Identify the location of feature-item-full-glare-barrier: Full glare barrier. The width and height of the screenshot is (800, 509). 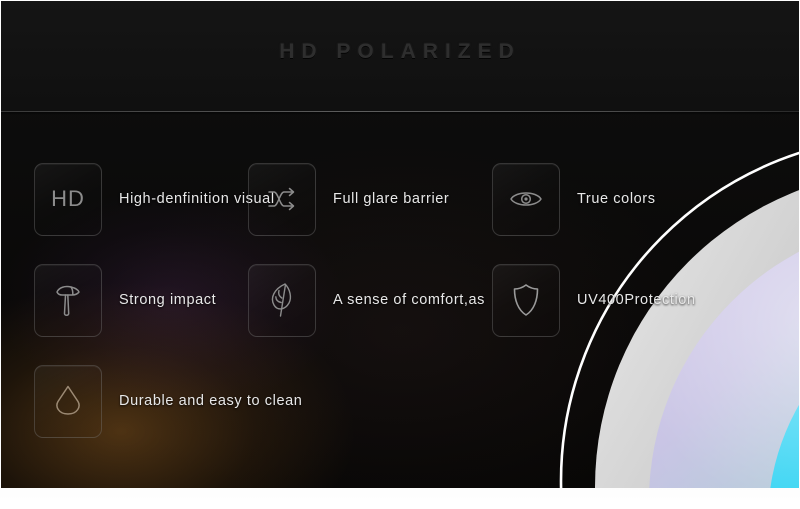
(367, 199).